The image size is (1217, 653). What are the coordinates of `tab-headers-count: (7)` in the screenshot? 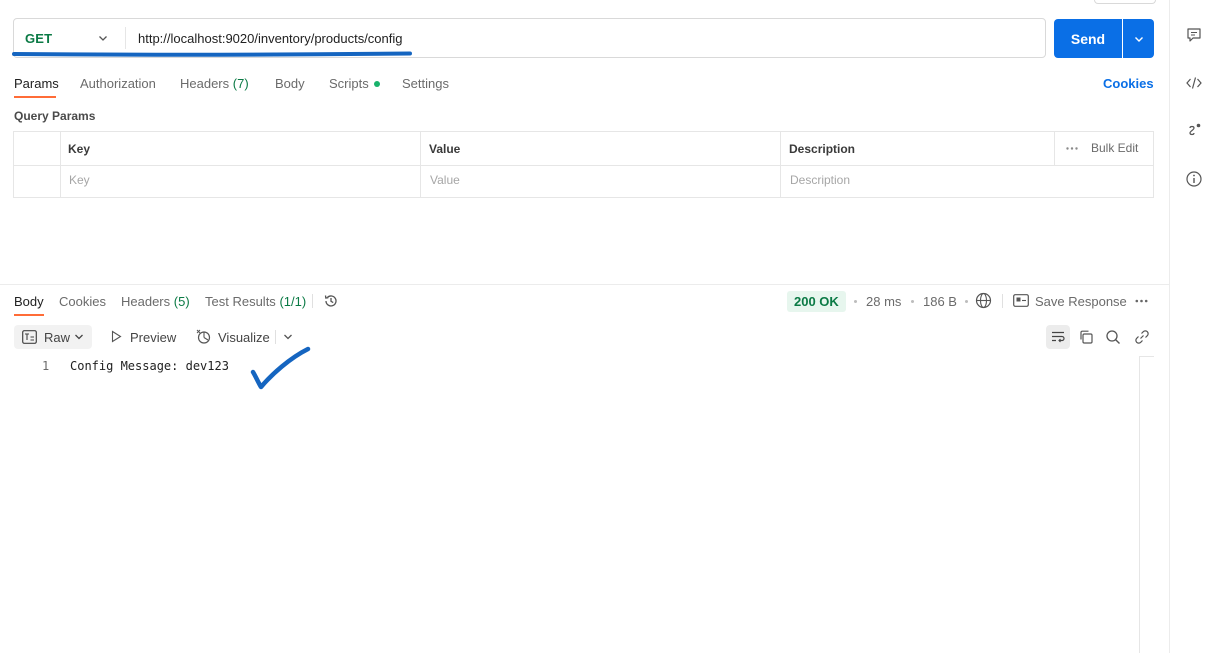 It's located at (240, 83).